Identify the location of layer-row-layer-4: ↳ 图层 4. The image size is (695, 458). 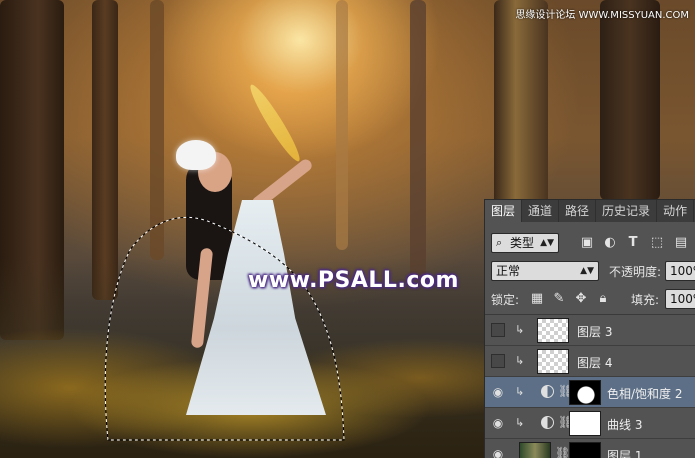
(590, 361).